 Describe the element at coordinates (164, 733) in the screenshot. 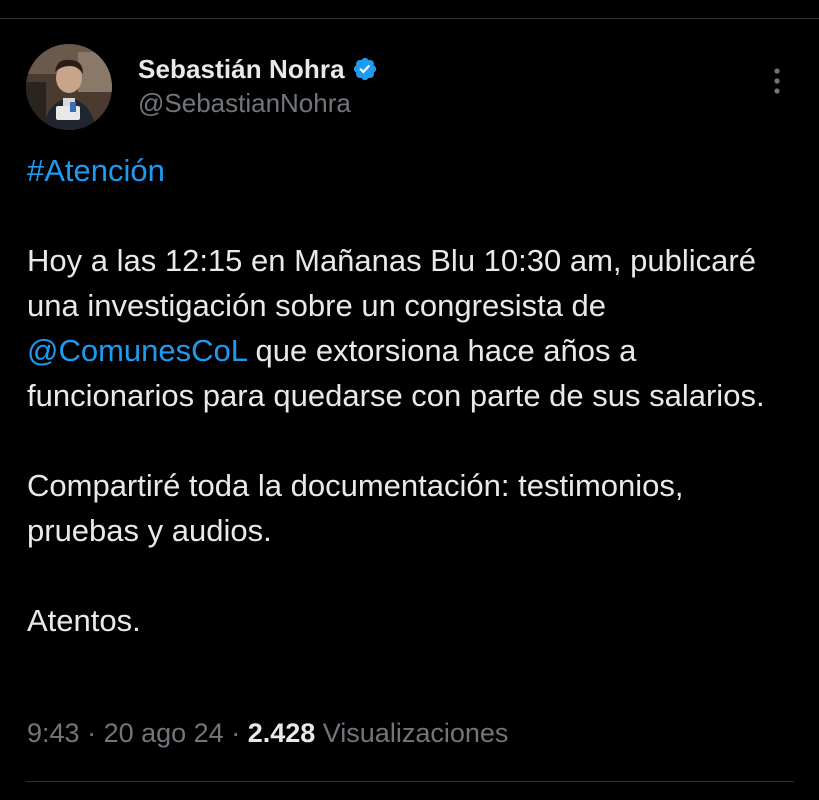

I see `tweet-date: 20 ago 24` at that location.